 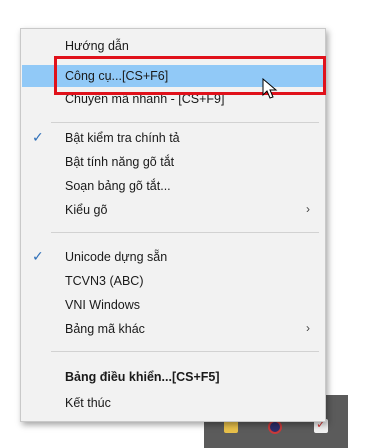 I want to click on menu-item-shortcut-typing: Bật tính năng gõ tắt, so click(x=173, y=162).